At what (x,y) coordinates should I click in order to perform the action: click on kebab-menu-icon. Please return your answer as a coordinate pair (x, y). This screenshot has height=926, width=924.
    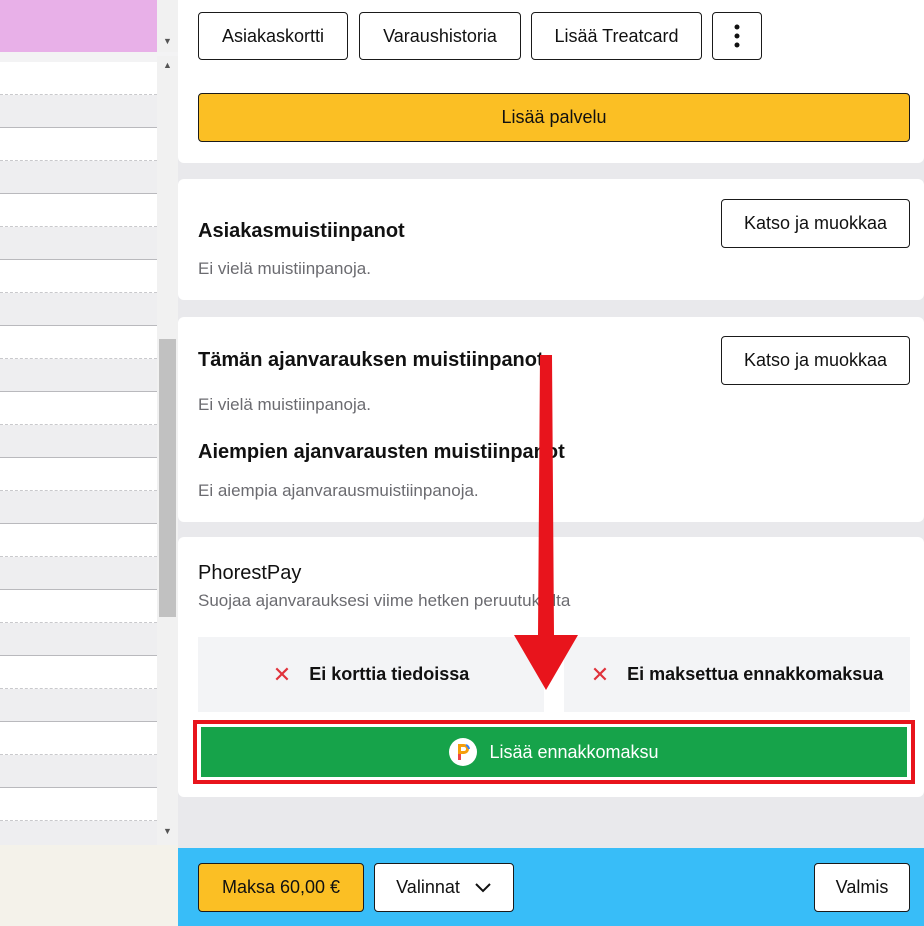
    Looking at the image, I should click on (737, 36).